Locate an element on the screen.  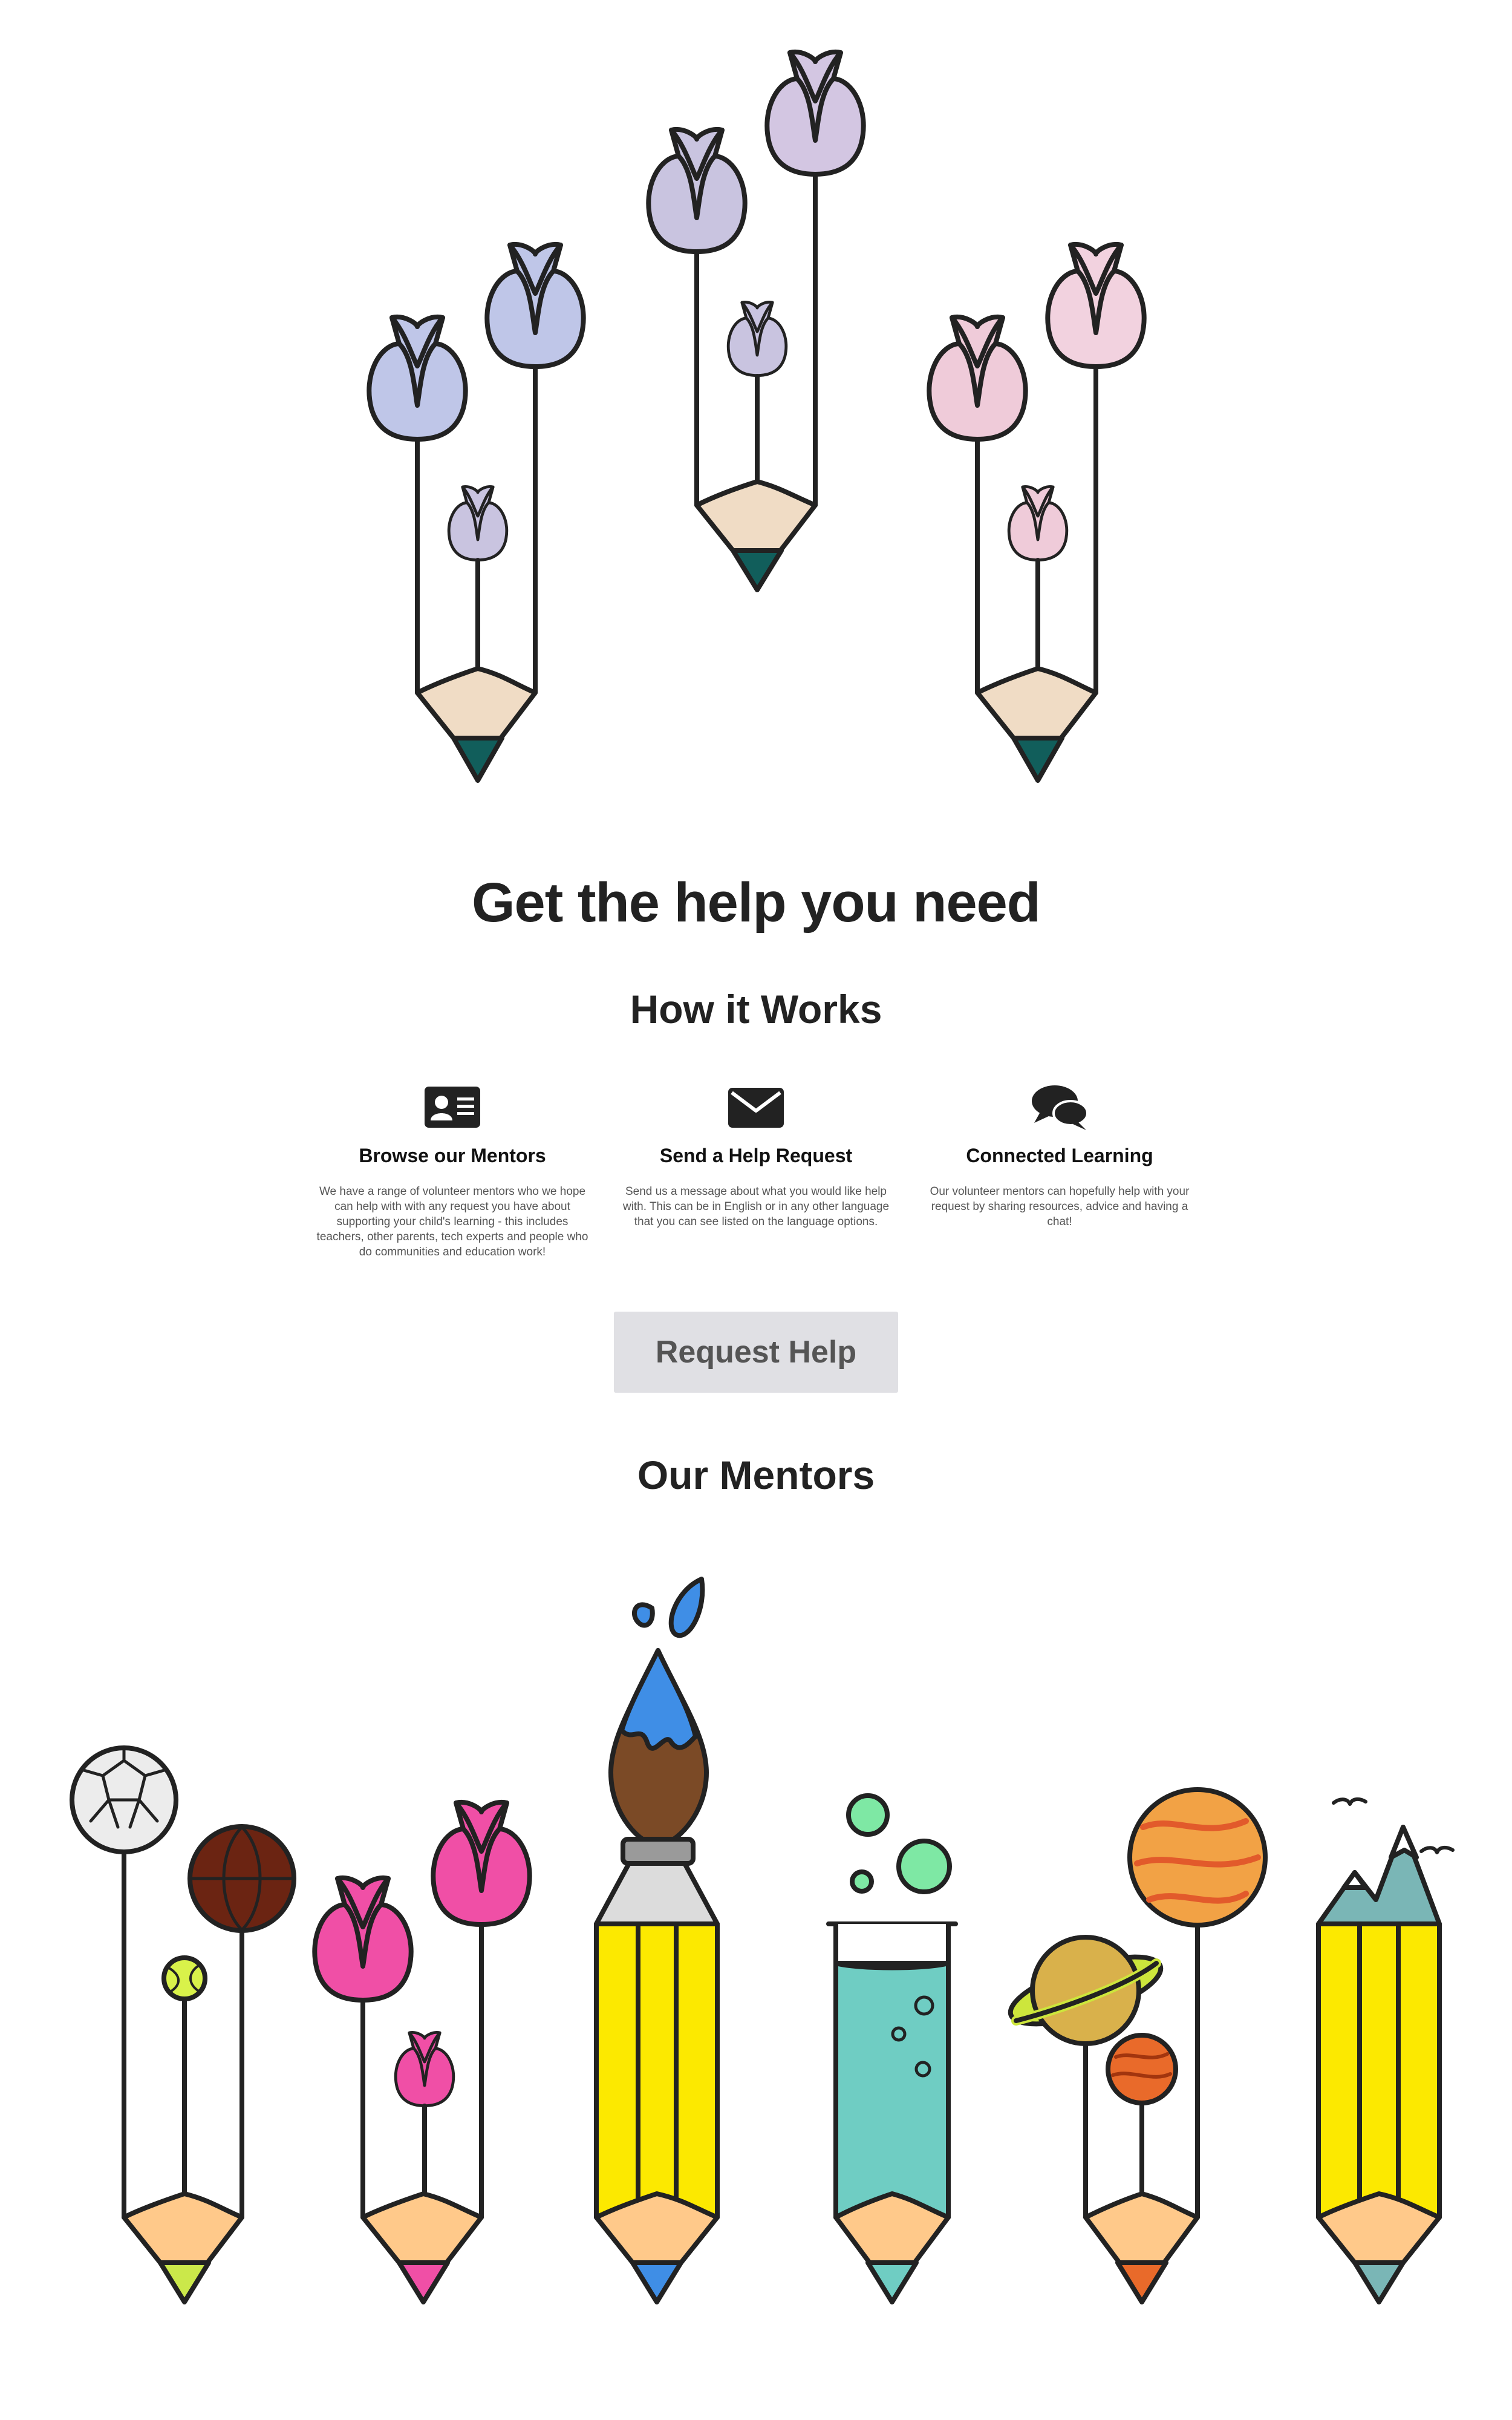
pencil-science is located at coordinates (892, 2048).